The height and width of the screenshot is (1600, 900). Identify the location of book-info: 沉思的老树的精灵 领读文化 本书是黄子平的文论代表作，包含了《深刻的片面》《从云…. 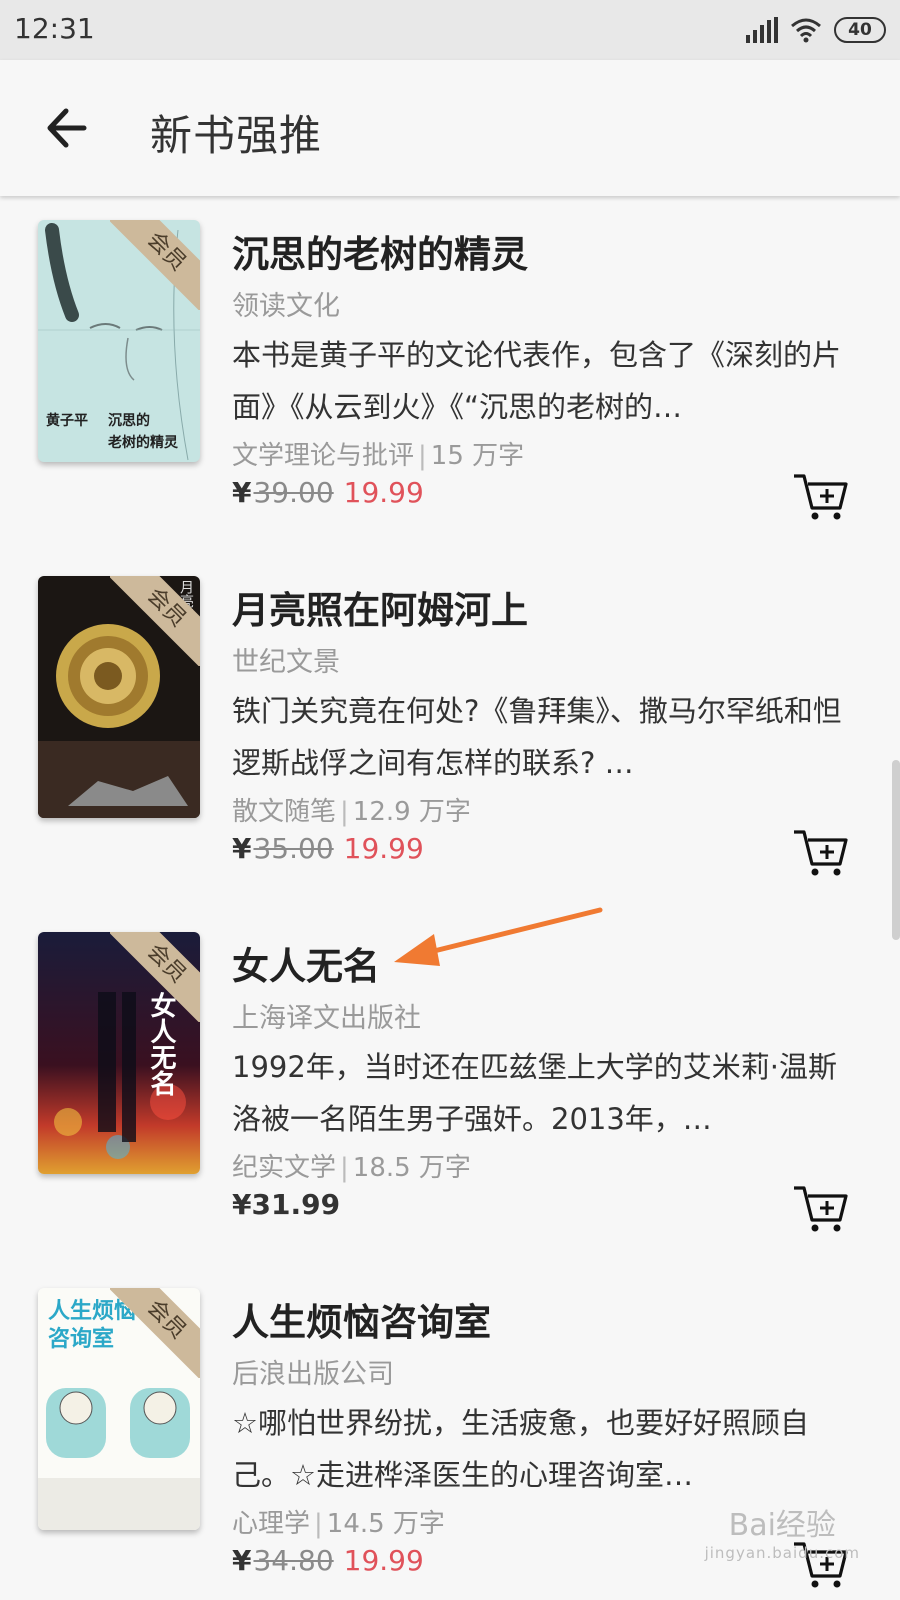
(546, 348).